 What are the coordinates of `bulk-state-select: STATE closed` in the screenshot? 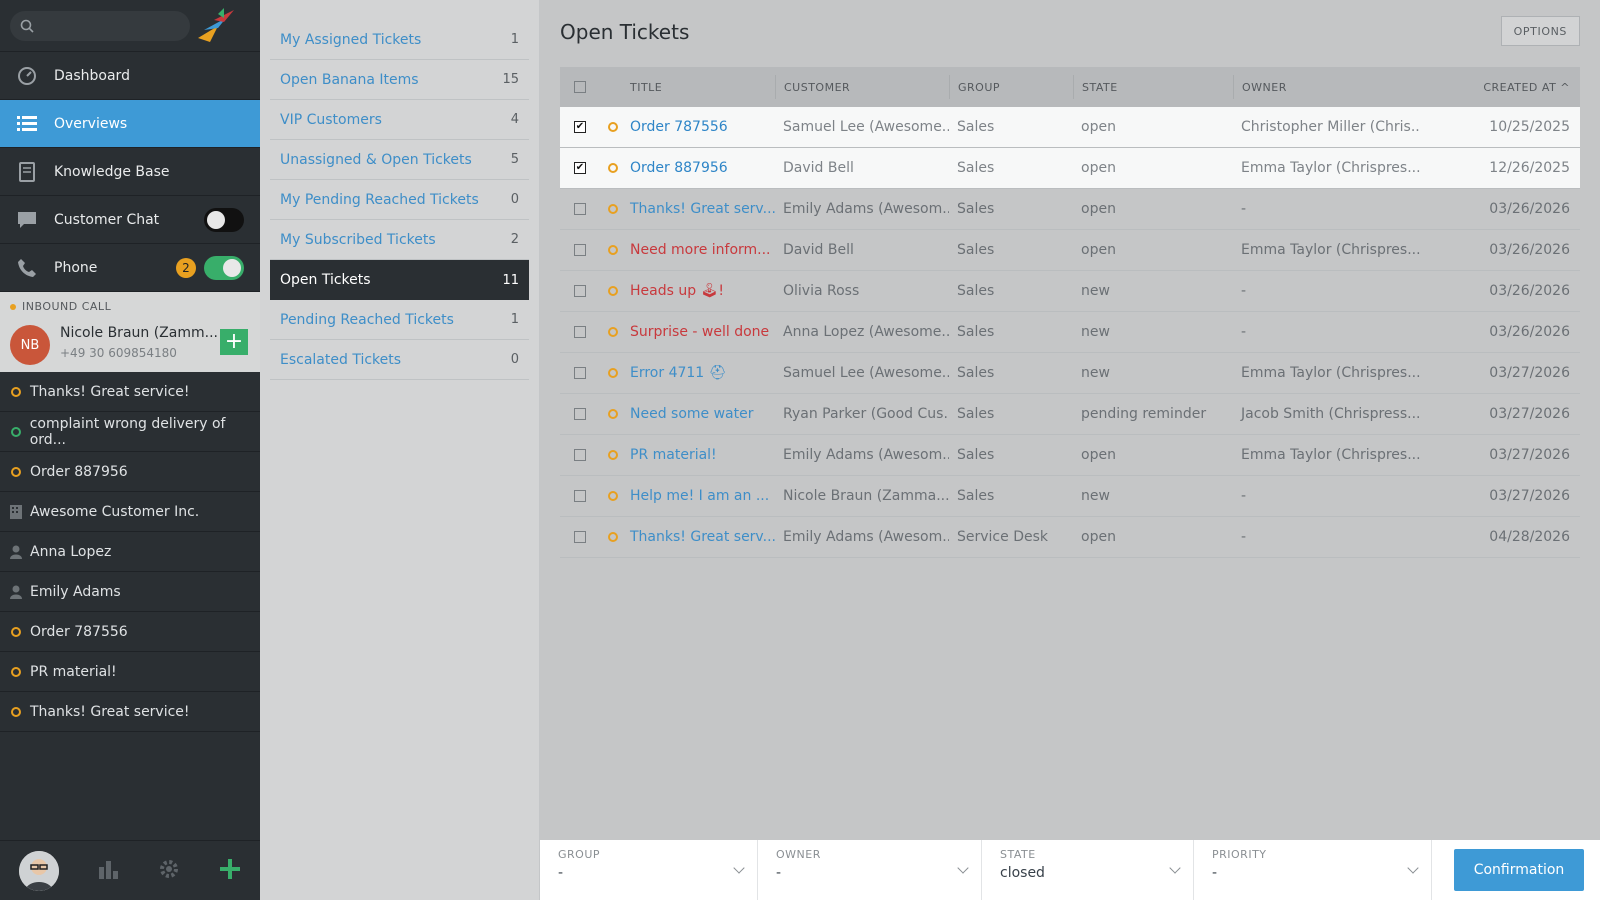 It's located at (1088, 870).